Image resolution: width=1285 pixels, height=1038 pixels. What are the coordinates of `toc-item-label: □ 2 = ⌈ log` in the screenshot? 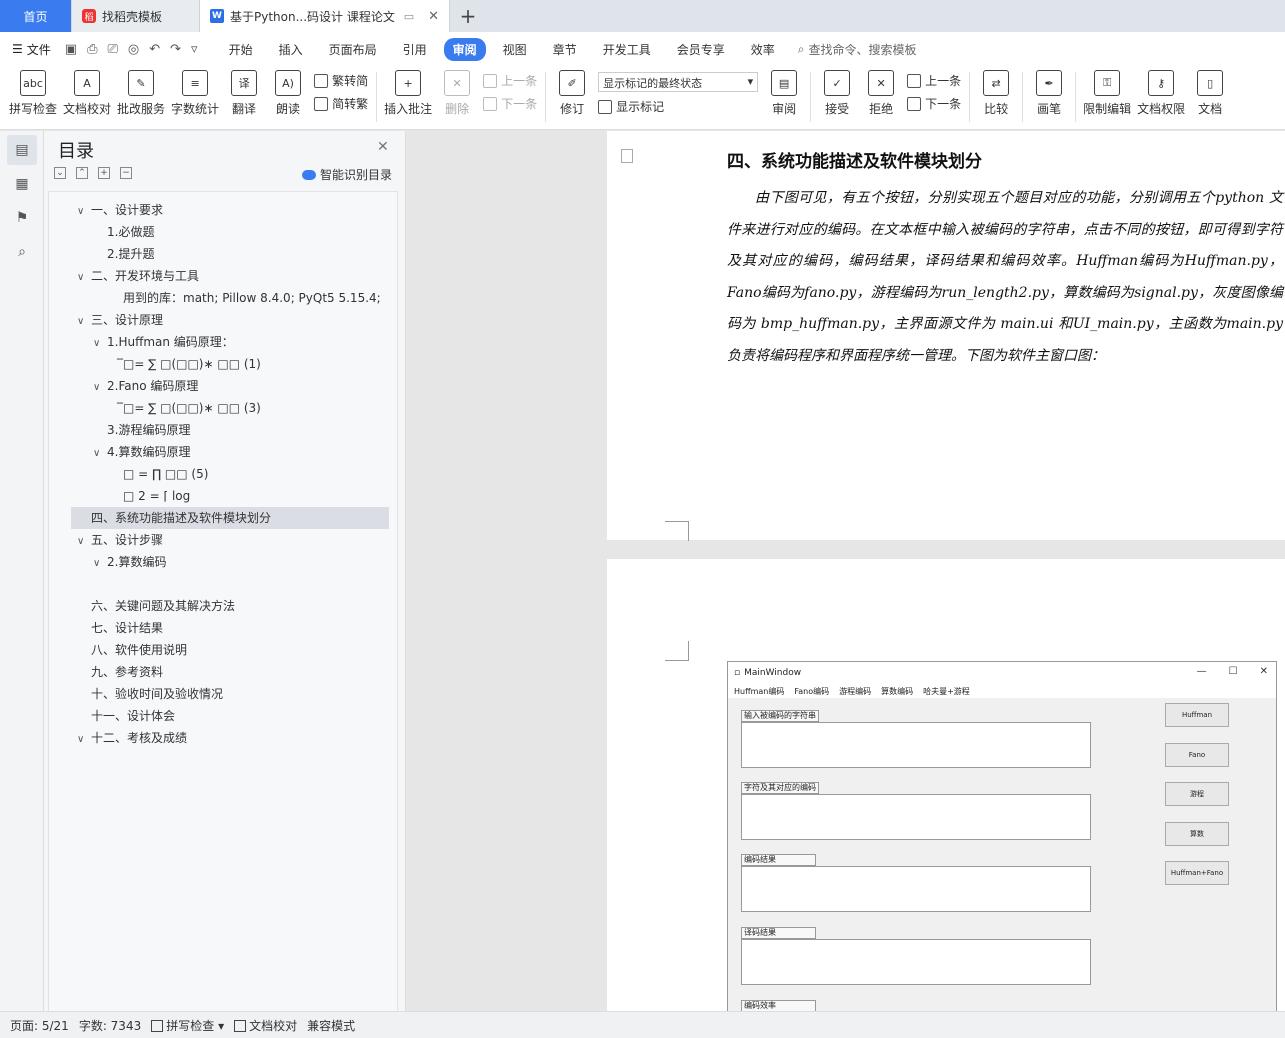 It's located at (157, 496).